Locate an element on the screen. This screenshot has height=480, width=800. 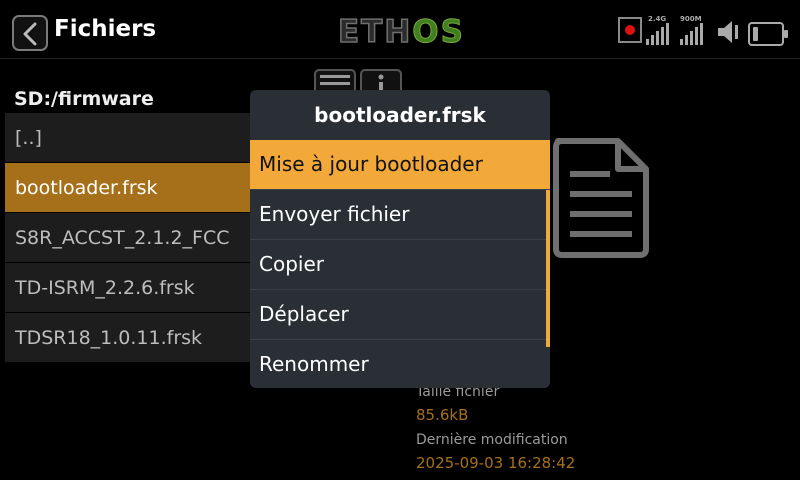
menu-item-move: Déplacer is located at coordinates (398, 315).